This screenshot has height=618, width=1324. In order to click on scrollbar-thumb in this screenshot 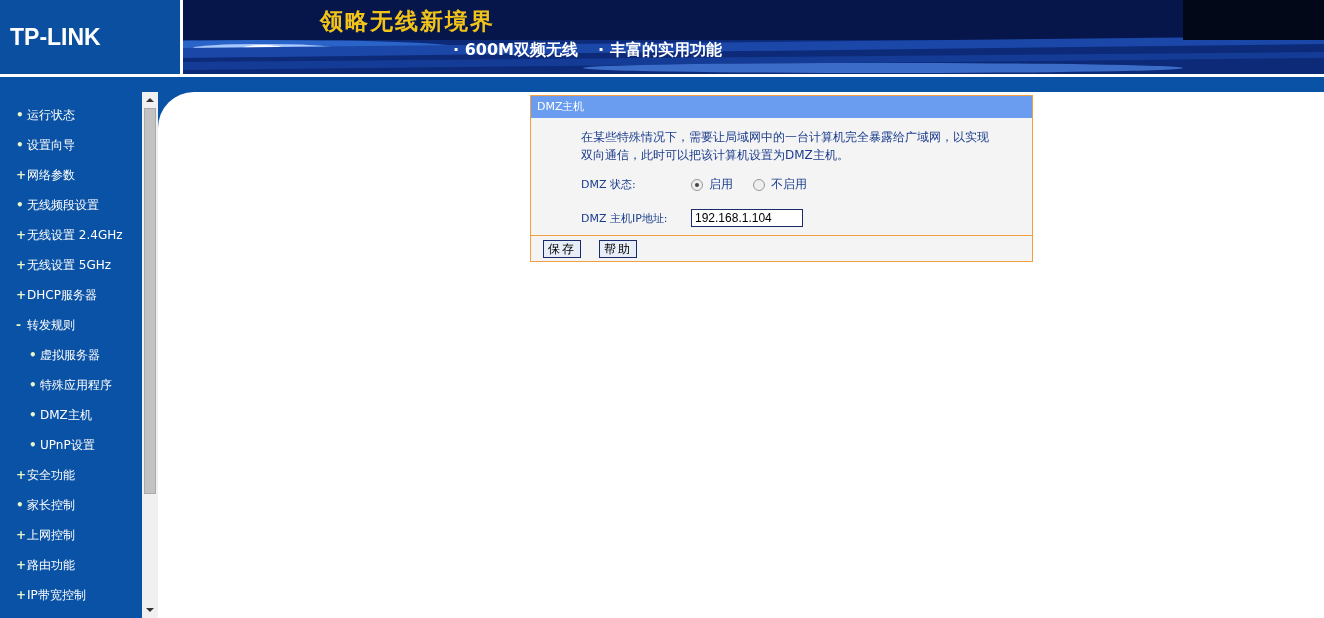, I will do `click(150, 301)`.